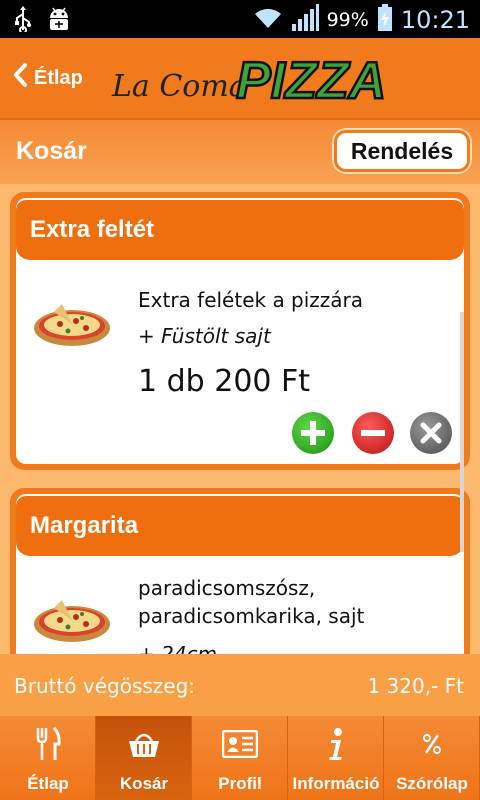 The width and height of the screenshot is (480, 800). I want to click on battery-charging-icon, so click(385, 20).